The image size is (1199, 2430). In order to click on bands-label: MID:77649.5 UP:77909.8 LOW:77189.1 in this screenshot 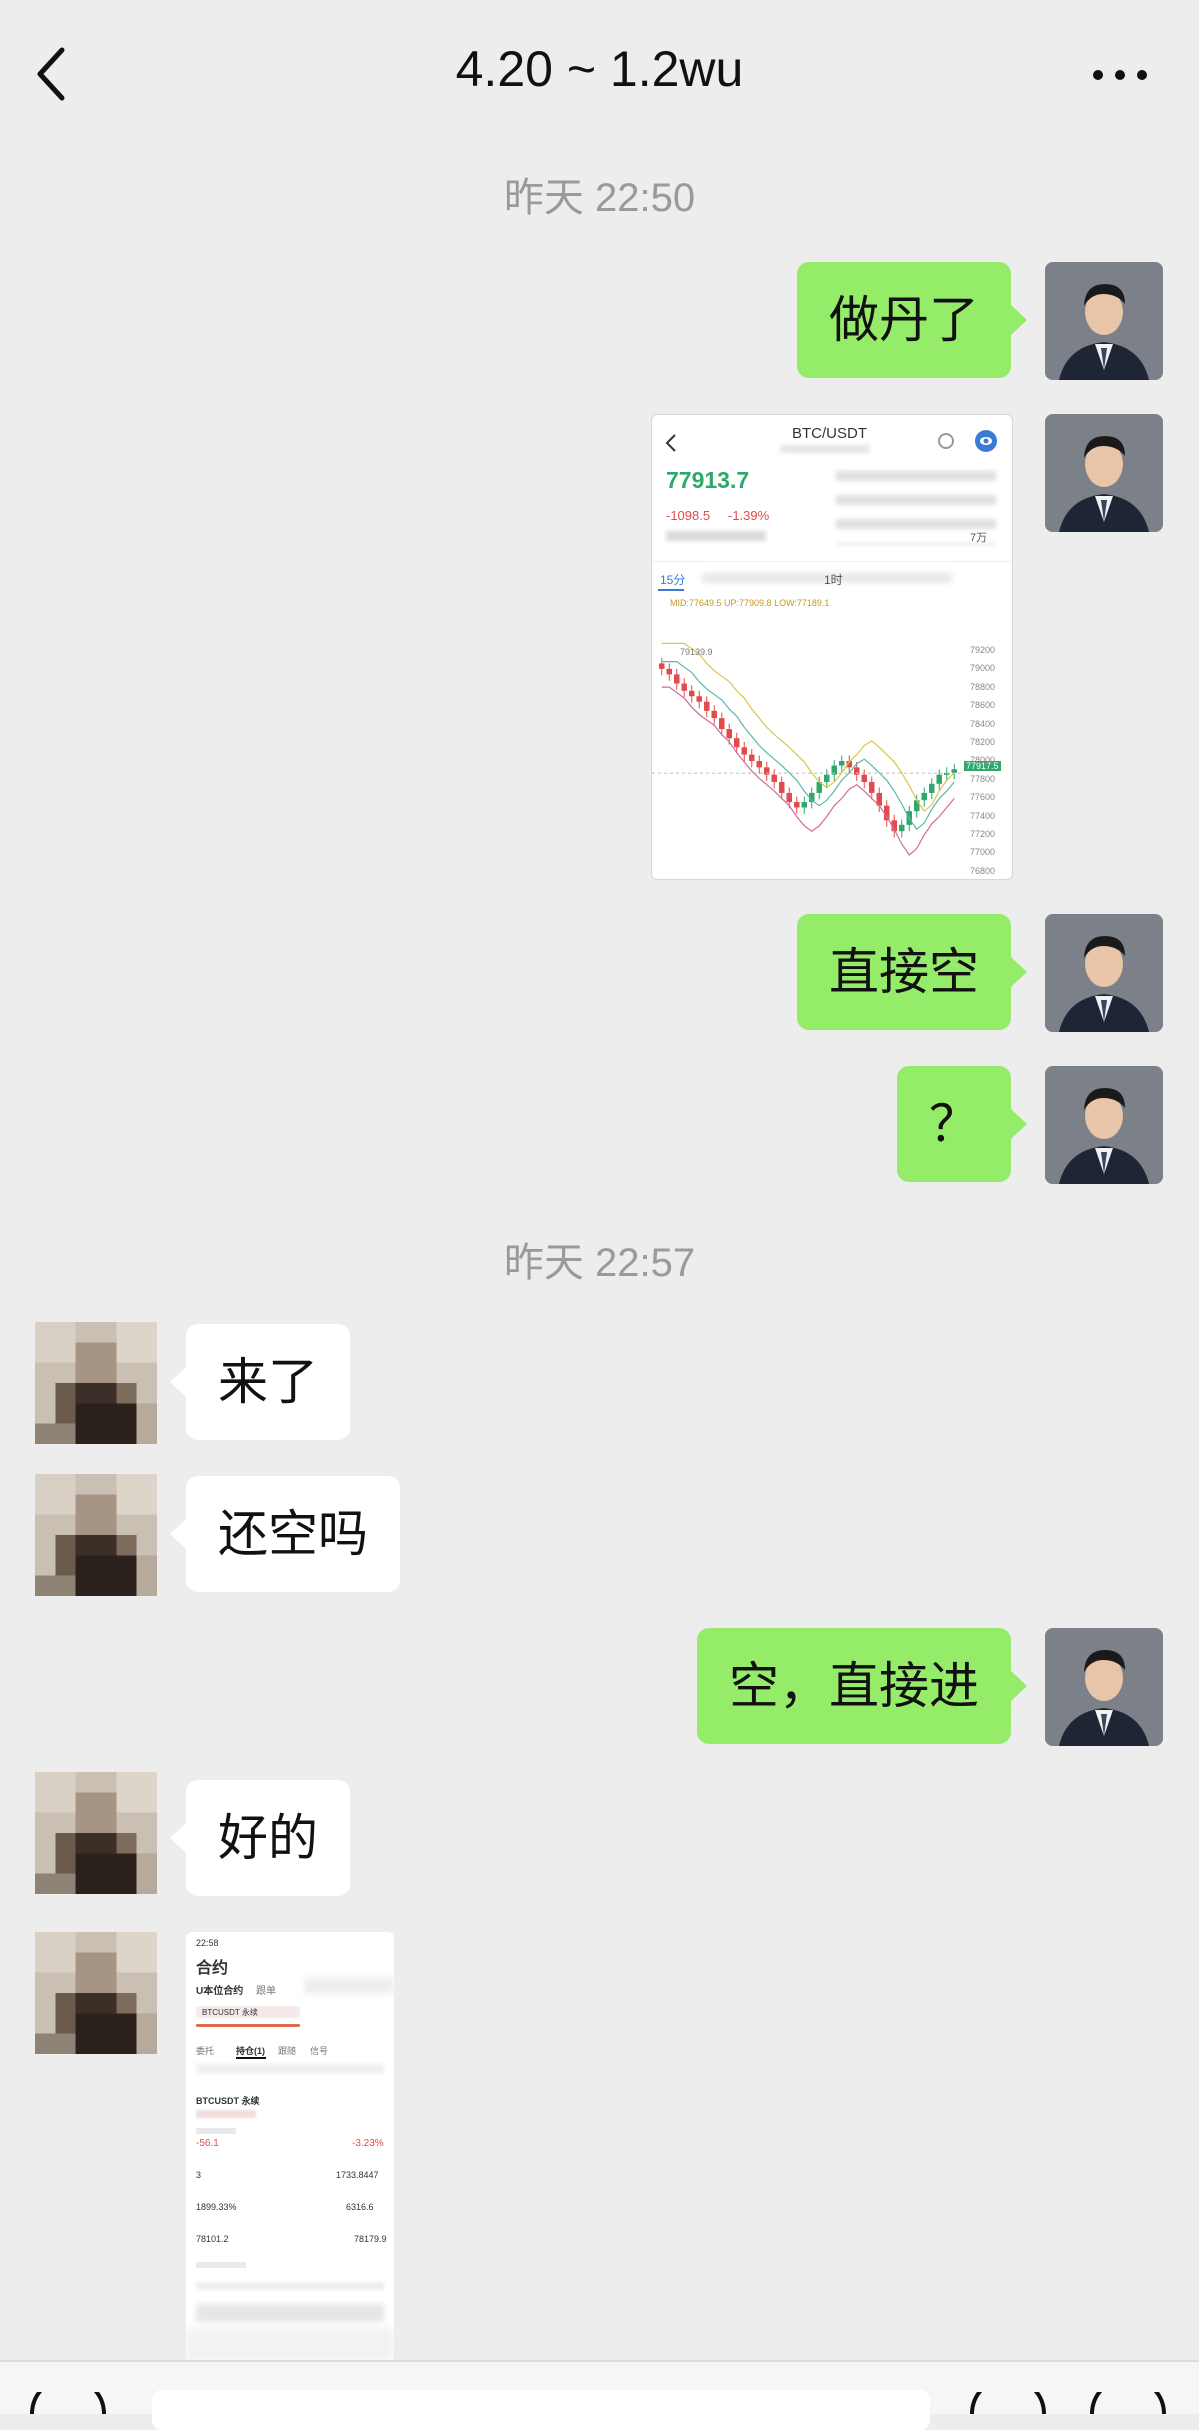, I will do `click(750, 603)`.